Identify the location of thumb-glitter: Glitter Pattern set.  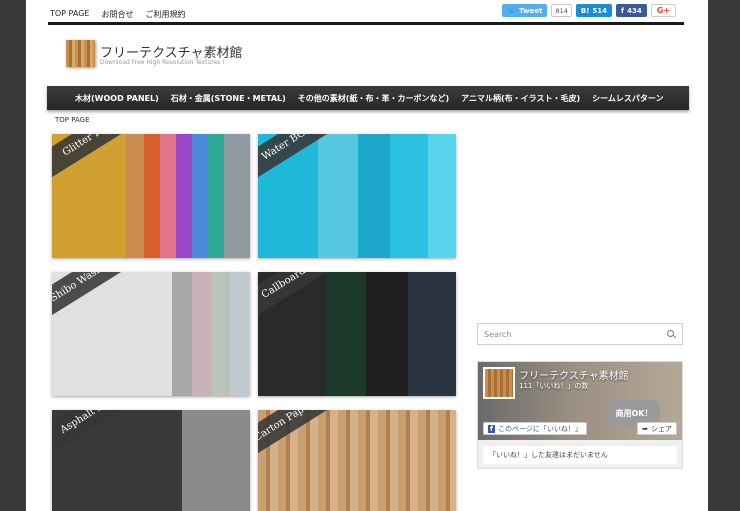
(151, 196).